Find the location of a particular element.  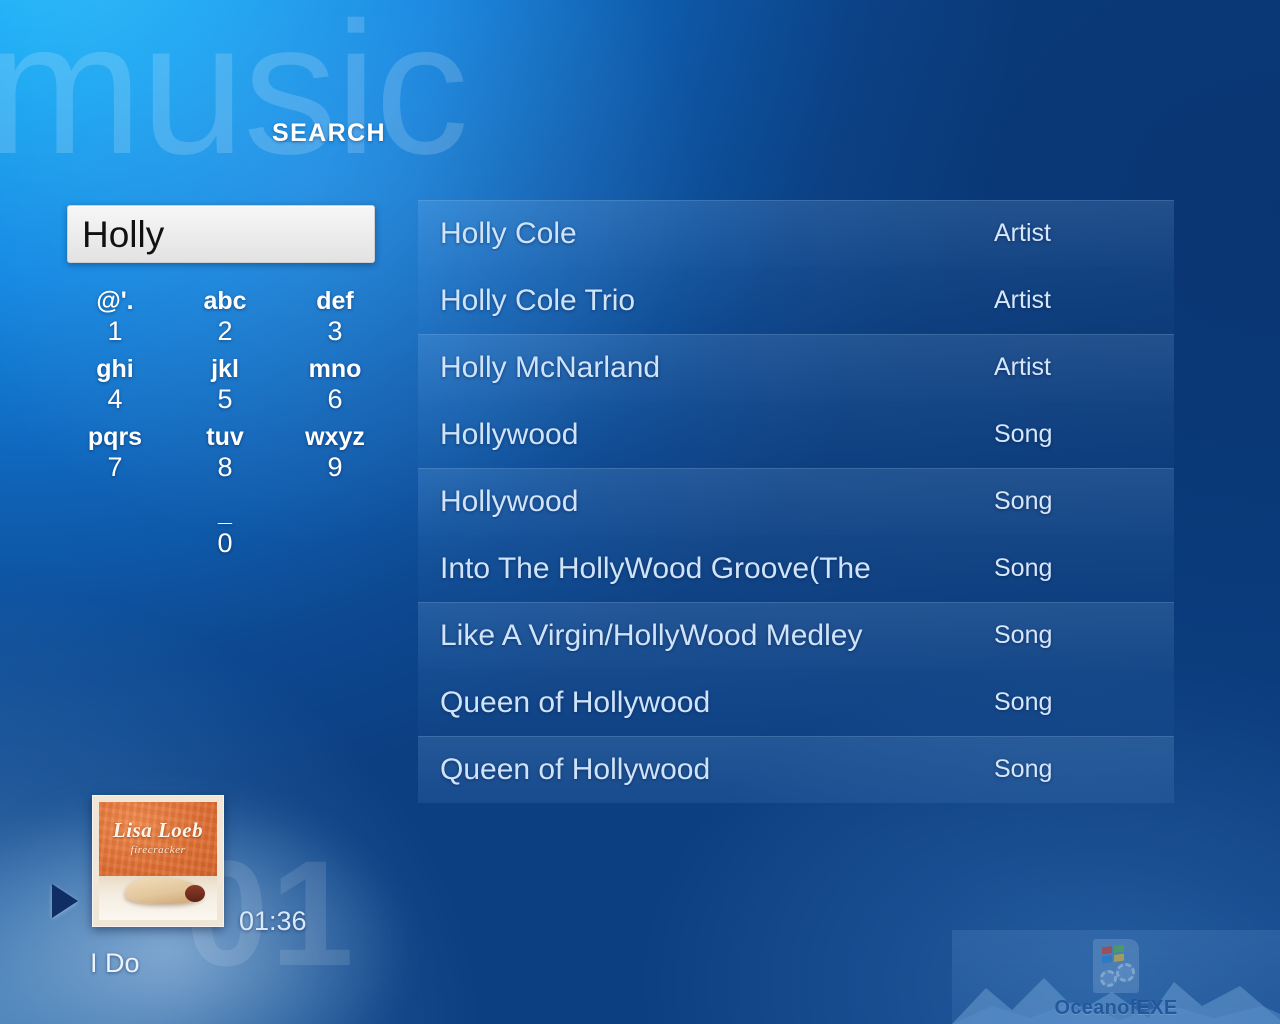

key-8-letters: tuv is located at coordinates (225, 437).